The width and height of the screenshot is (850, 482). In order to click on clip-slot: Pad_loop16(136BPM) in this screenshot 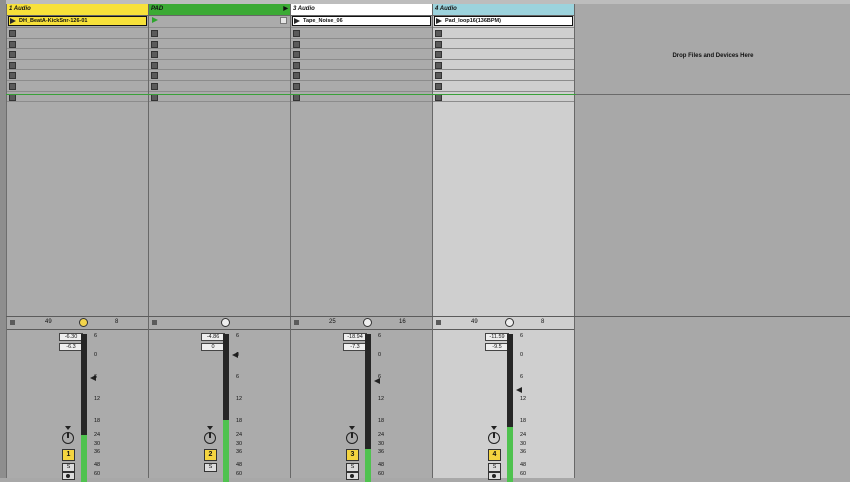, I will do `click(503, 22)`.